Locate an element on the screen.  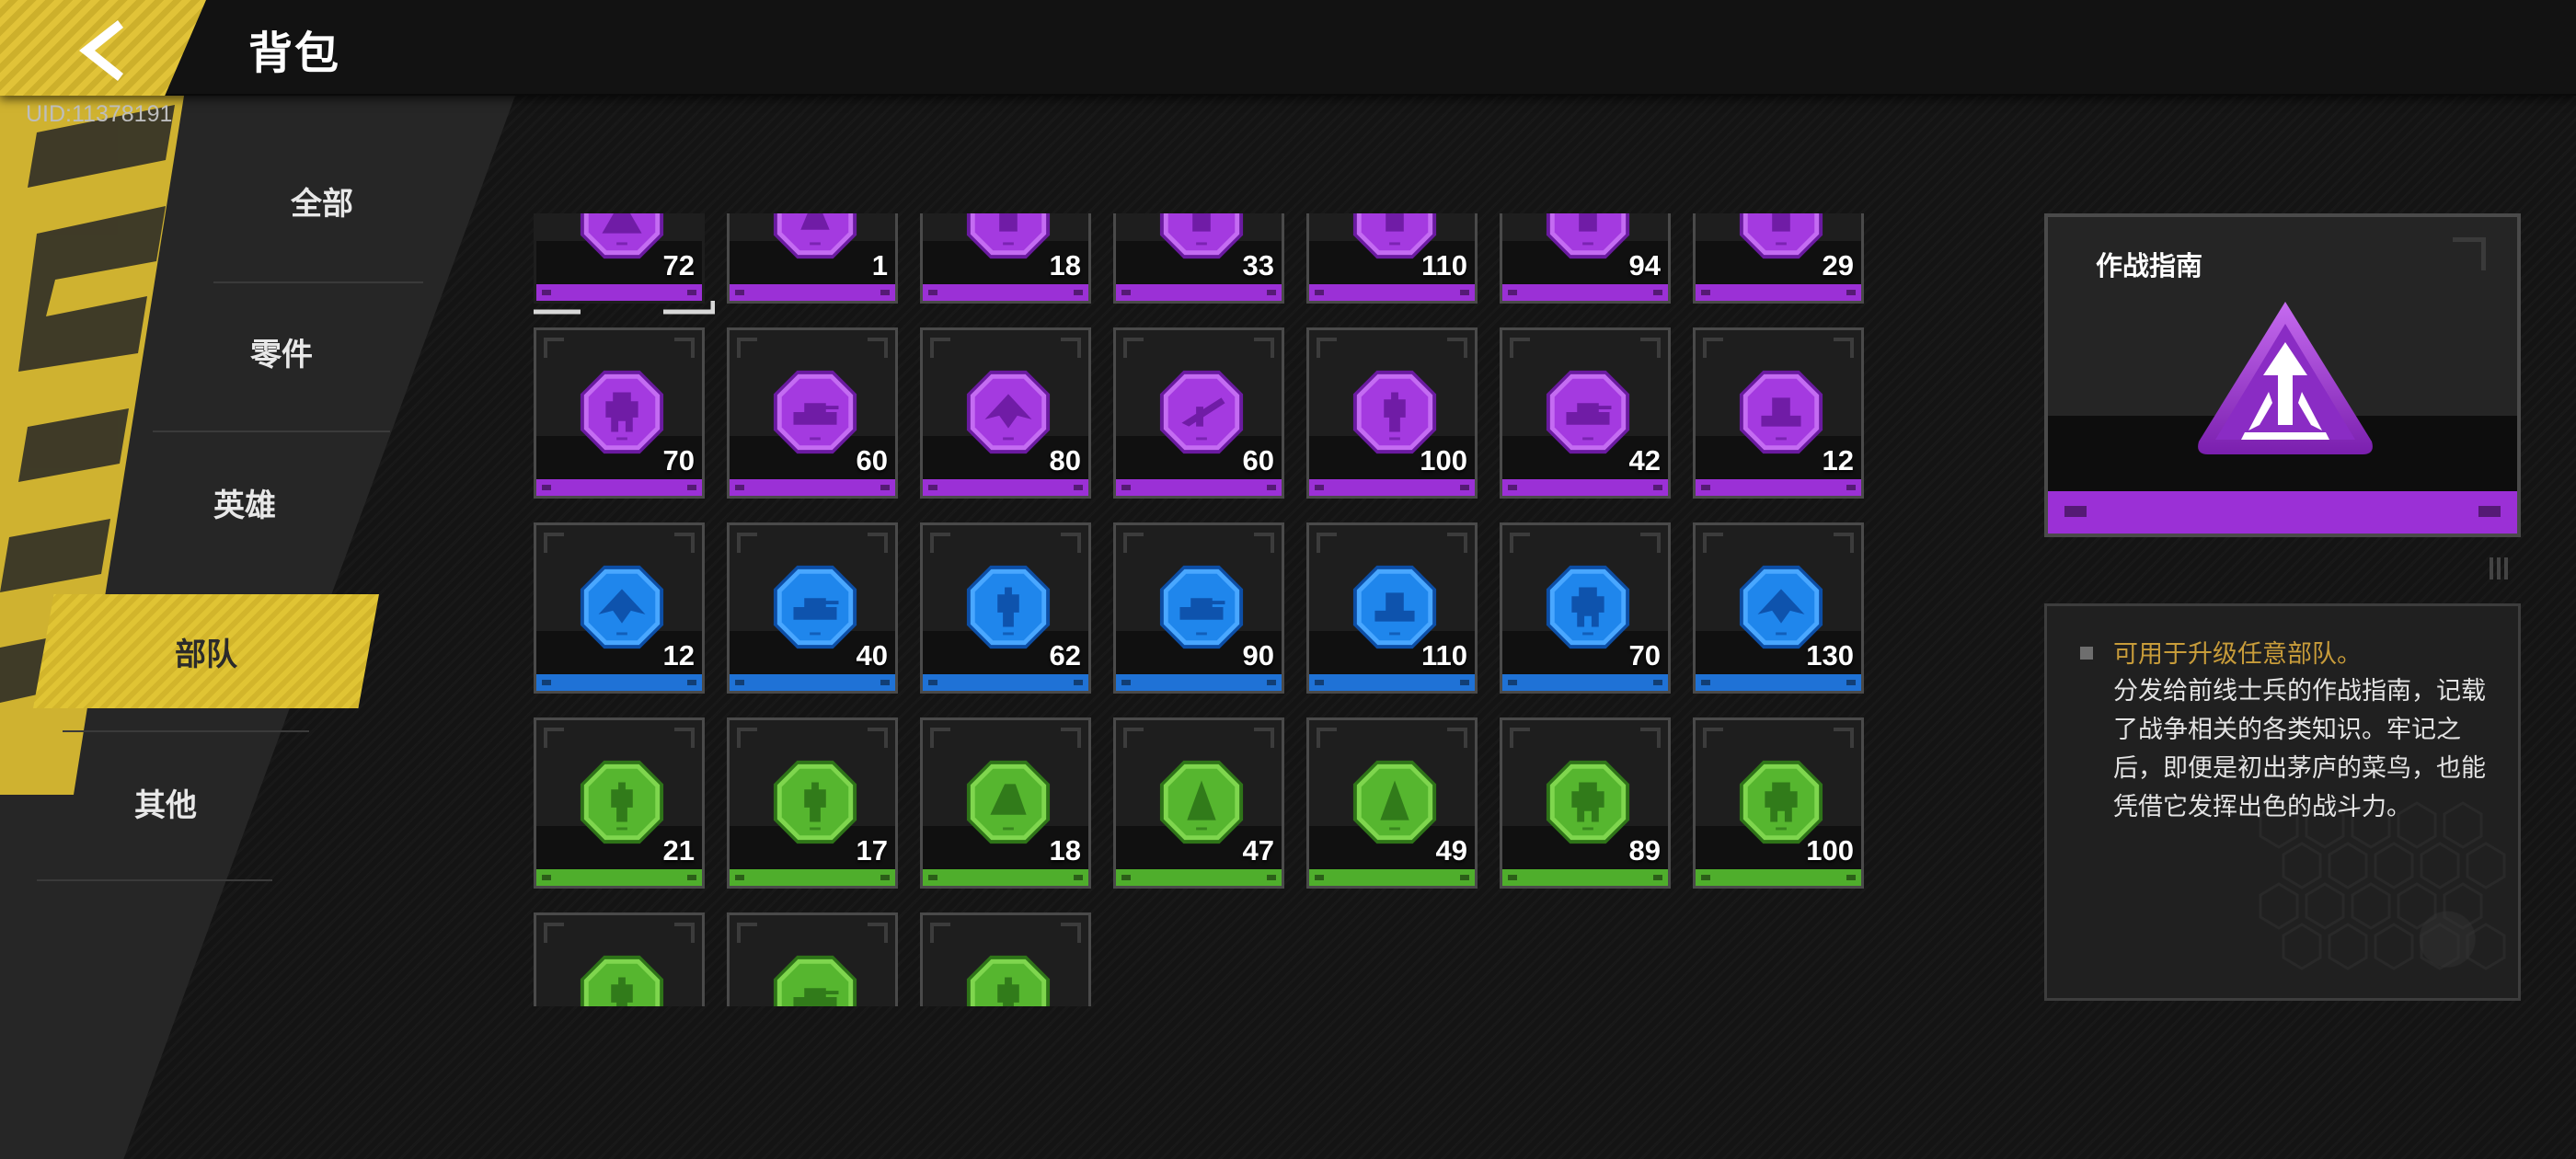
item-quantity: 42 is located at coordinates (1644, 460).